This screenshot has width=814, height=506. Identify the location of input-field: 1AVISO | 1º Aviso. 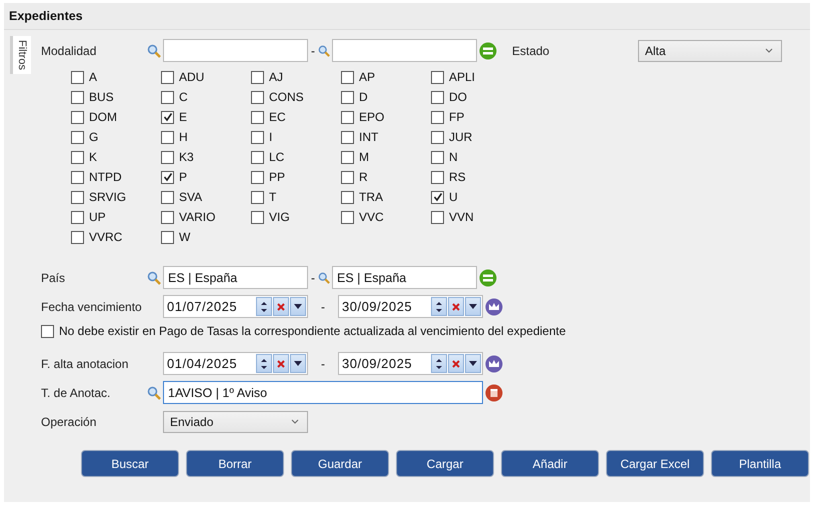
(323, 392).